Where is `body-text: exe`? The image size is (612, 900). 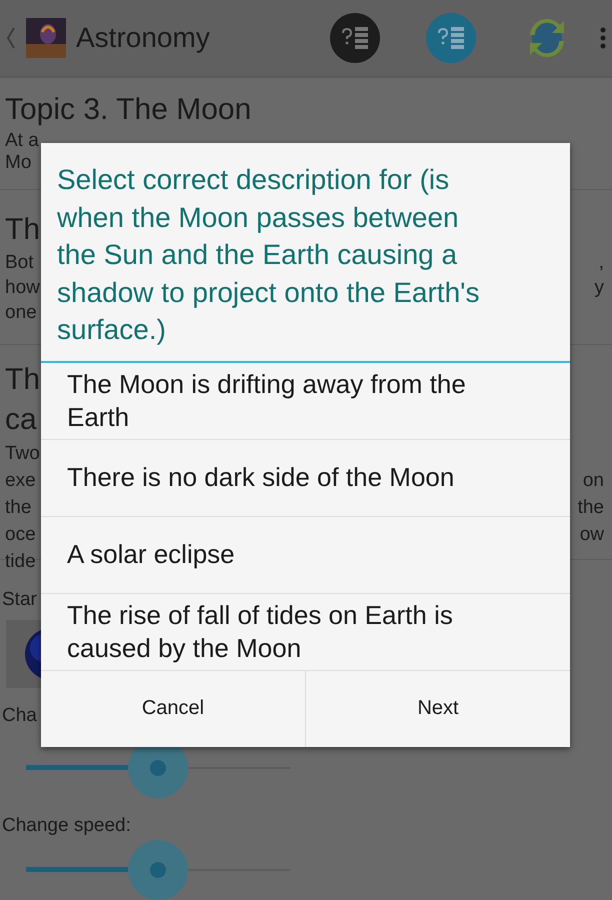
body-text: exe is located at coordinates (20, 481).